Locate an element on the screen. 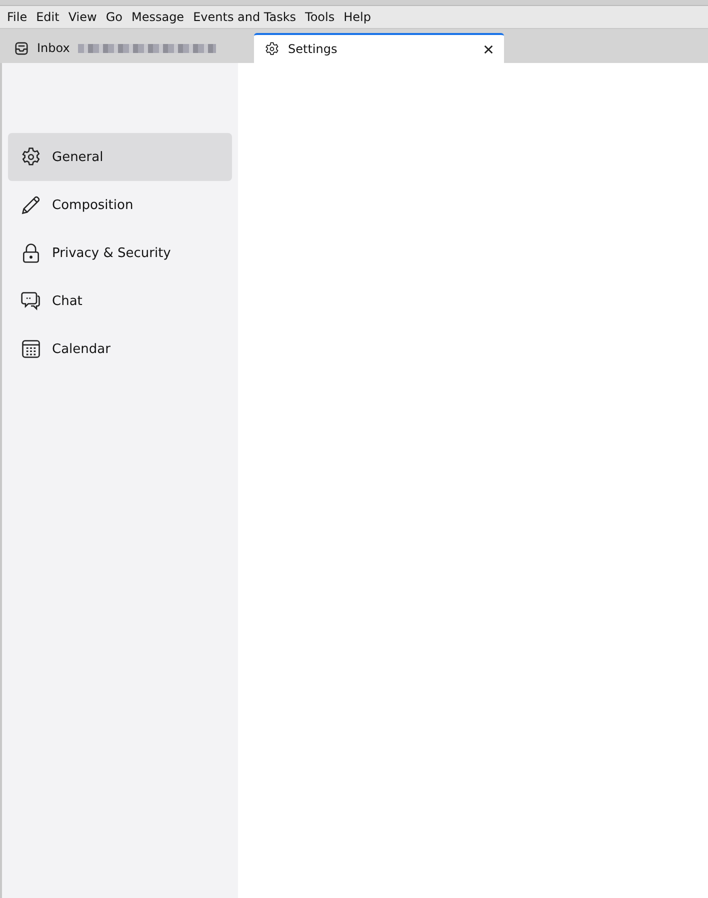  pencil-icon is located at coordinates (31, 205).